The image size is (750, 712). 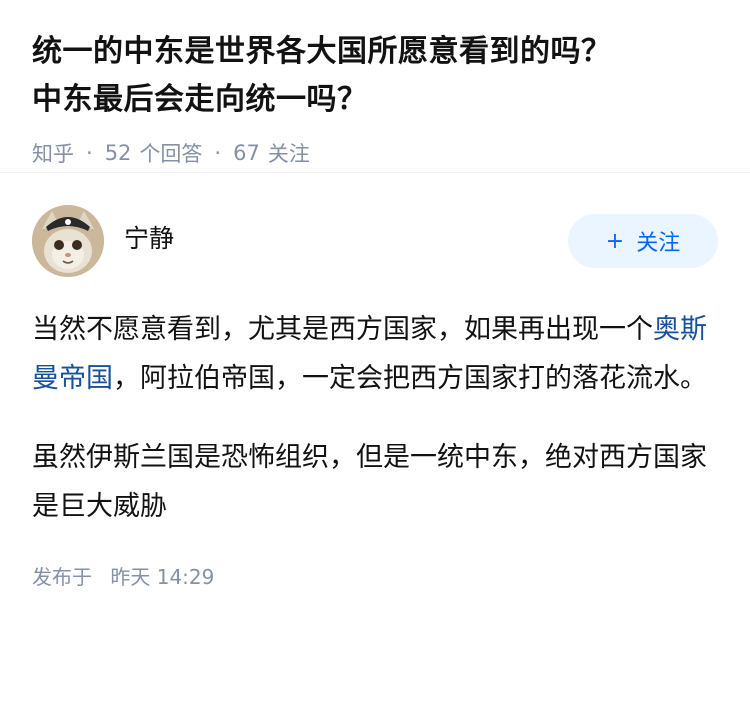 I want to click on answers-count: 52, so click(x=118, y=153).